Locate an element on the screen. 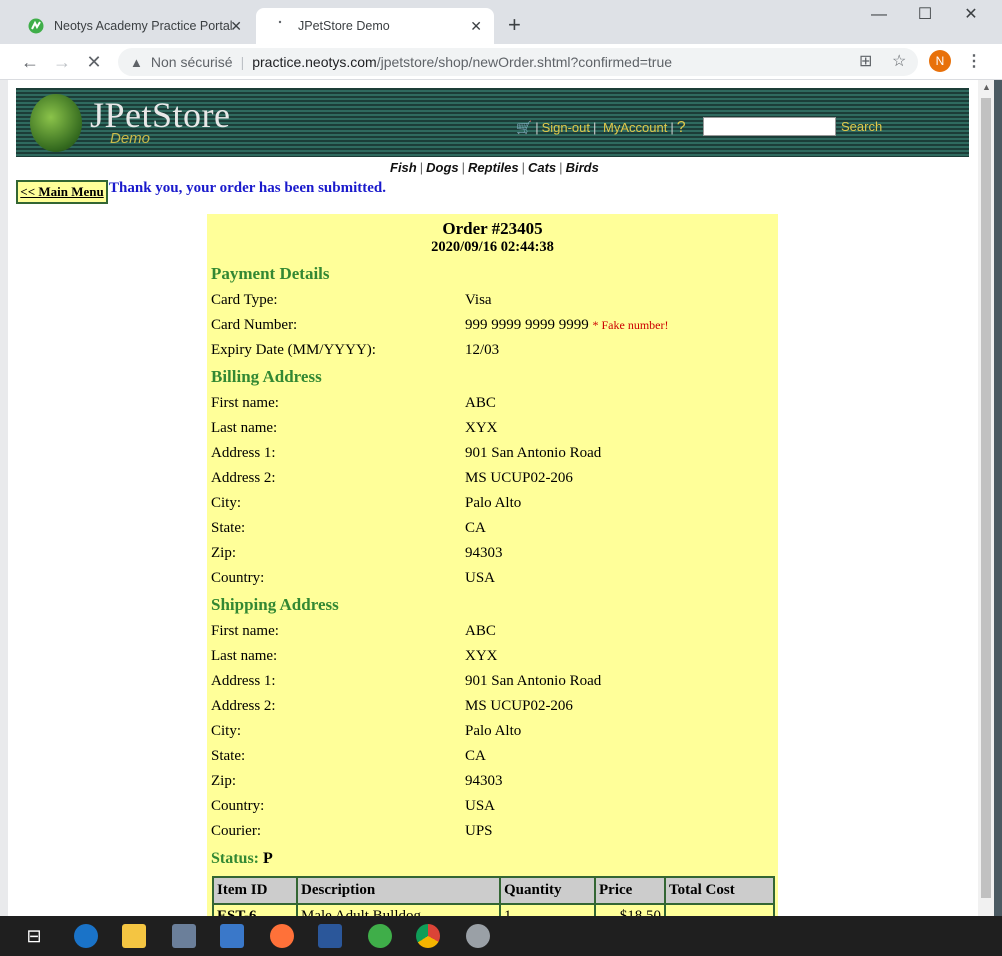 The width and height of the screenshot is (1002, 956). neoload-icon is located at coordinates (380, 936).